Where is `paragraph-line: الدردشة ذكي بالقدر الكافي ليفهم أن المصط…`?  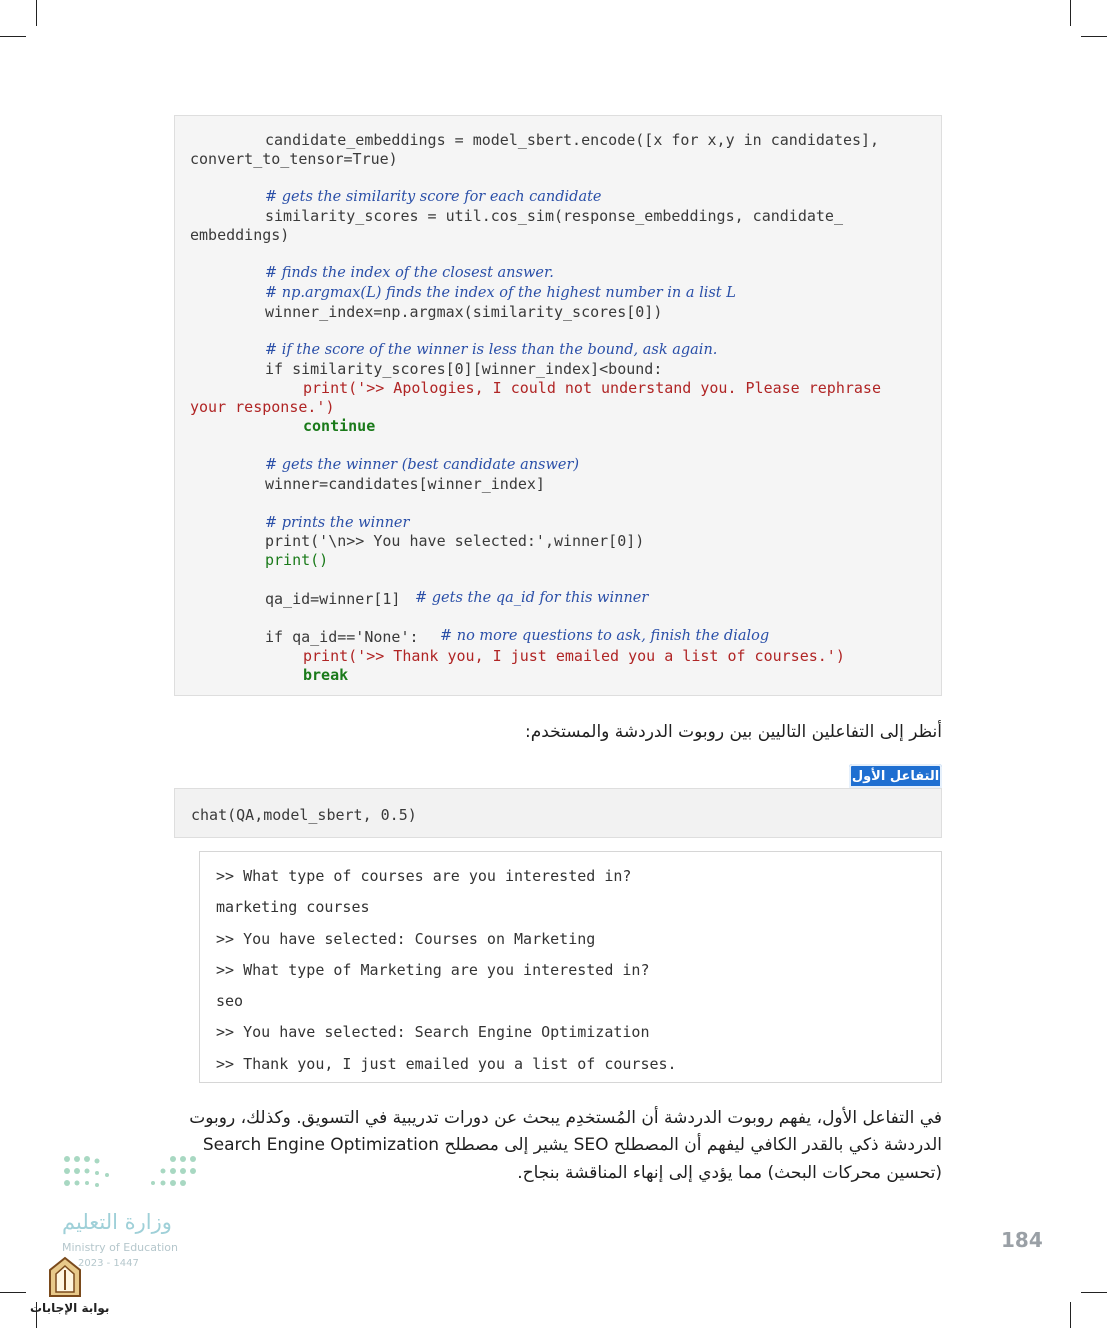 paragraph-line: الدردشة ذكي بالقدر الكافي ليفهم أن المصط… is located at coordinates (572, 1145).